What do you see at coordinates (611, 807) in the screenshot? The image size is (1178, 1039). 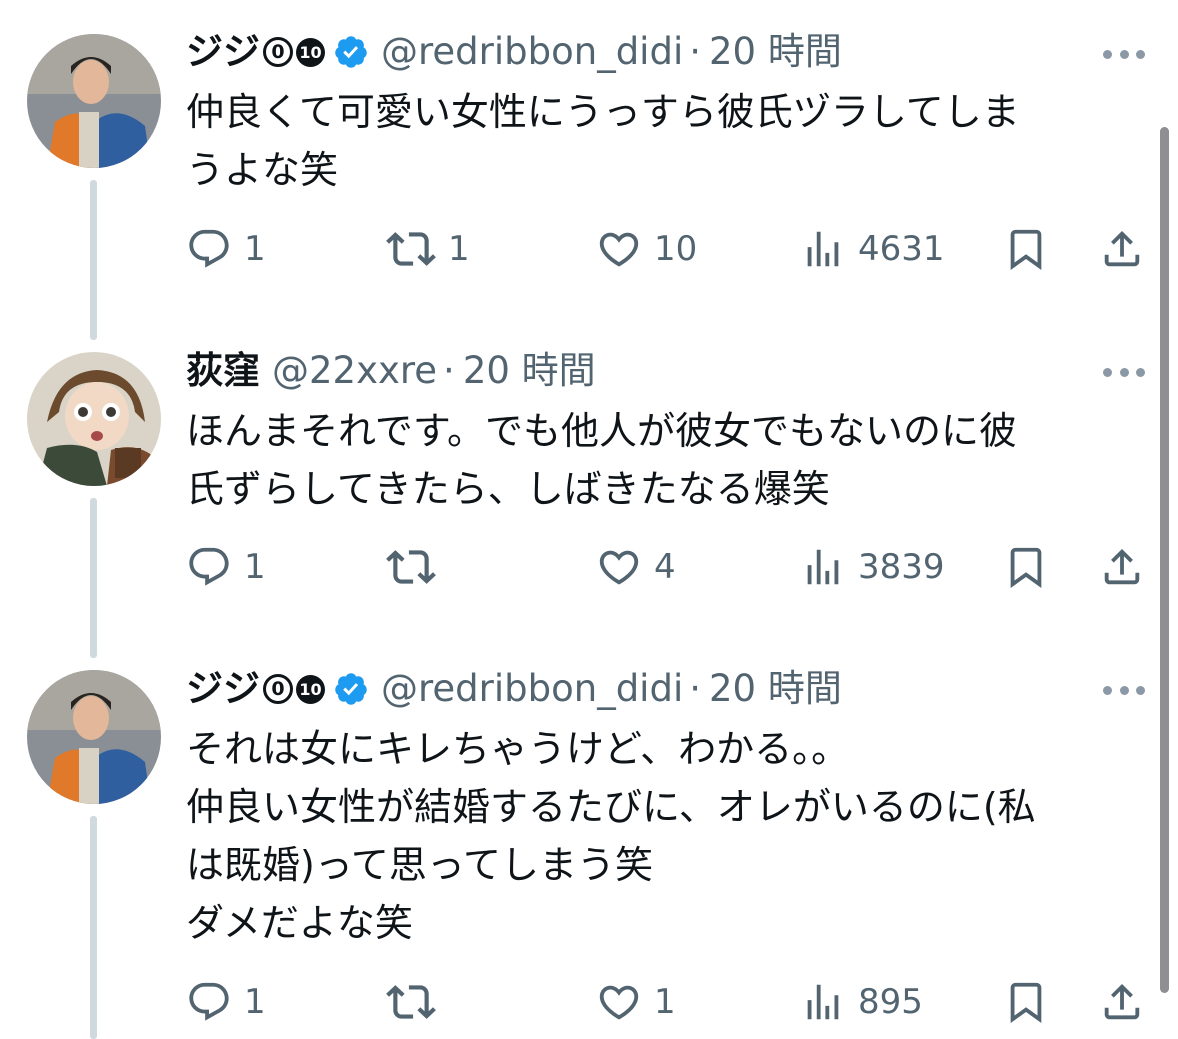 I see `tweet-text-line: 仲良い女性が結婚するたびに、オレがいるのに(私` at bounding box center [611, 807].